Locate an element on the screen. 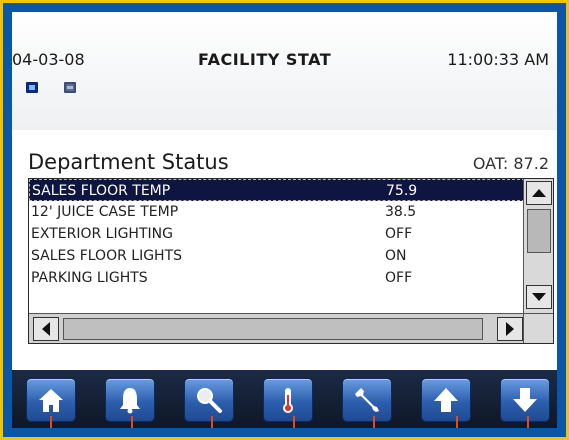 The image size is (569, 440). alarms-button is located at coordinates (130, 400).